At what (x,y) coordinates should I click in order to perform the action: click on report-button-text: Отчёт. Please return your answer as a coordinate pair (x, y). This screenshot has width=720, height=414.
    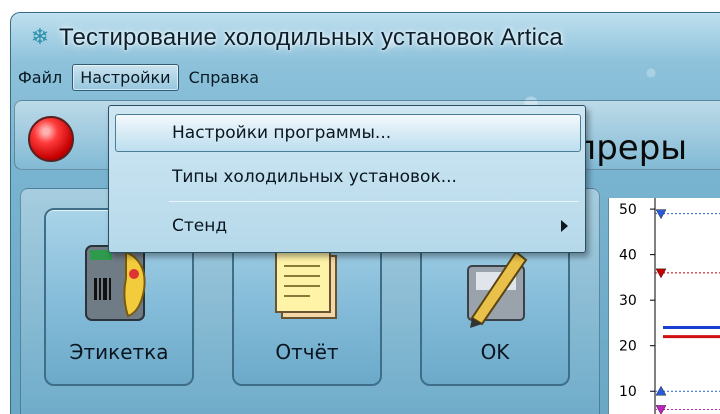
    Looking at the image, I should click on (307, 352).